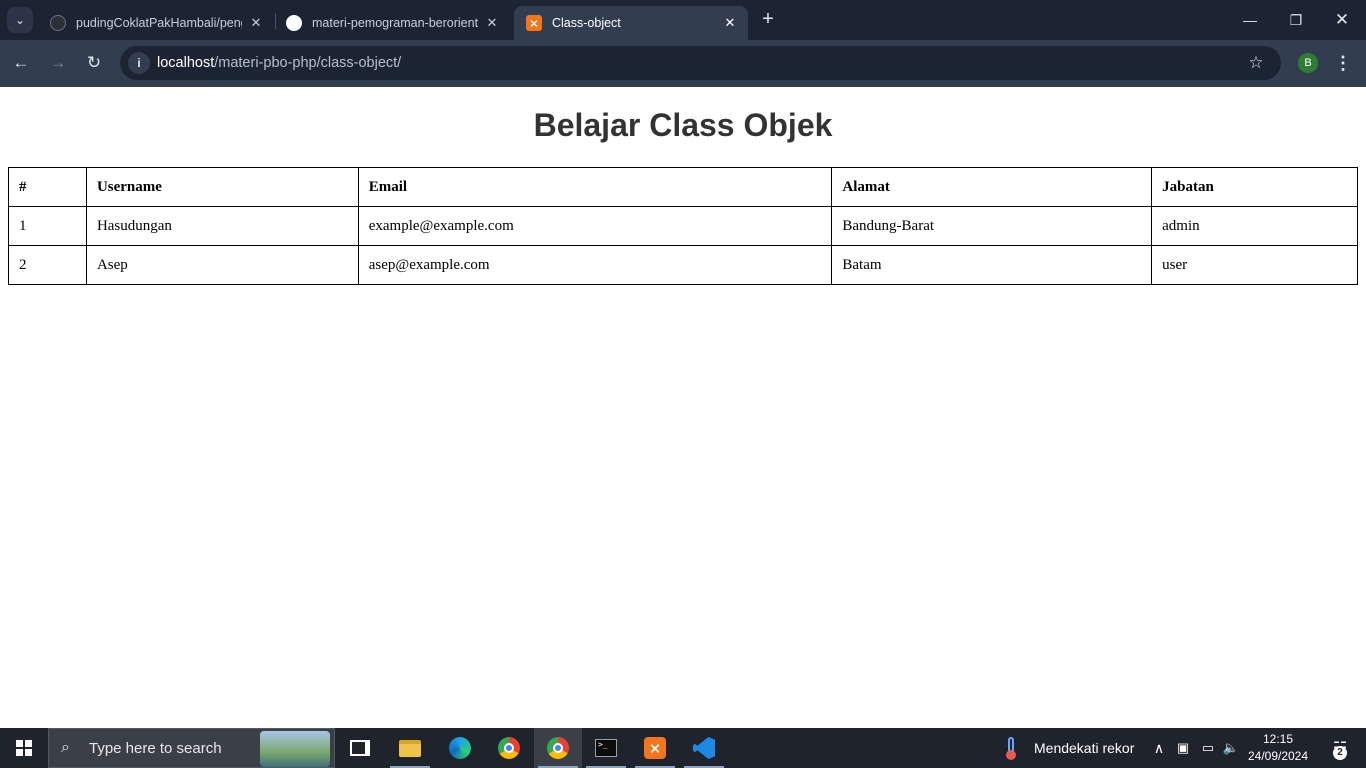  Describe the element at coordinates (47, 187) in the screenshot. I see `column-header-number: #` at that location.